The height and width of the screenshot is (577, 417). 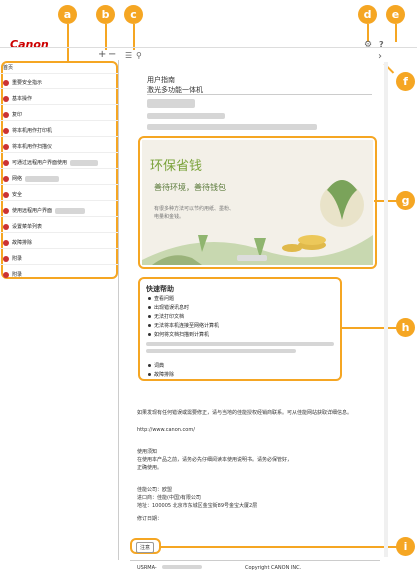 I want to click on quick-item-1: 出现错误讯息时, so click(x=168, y=307).